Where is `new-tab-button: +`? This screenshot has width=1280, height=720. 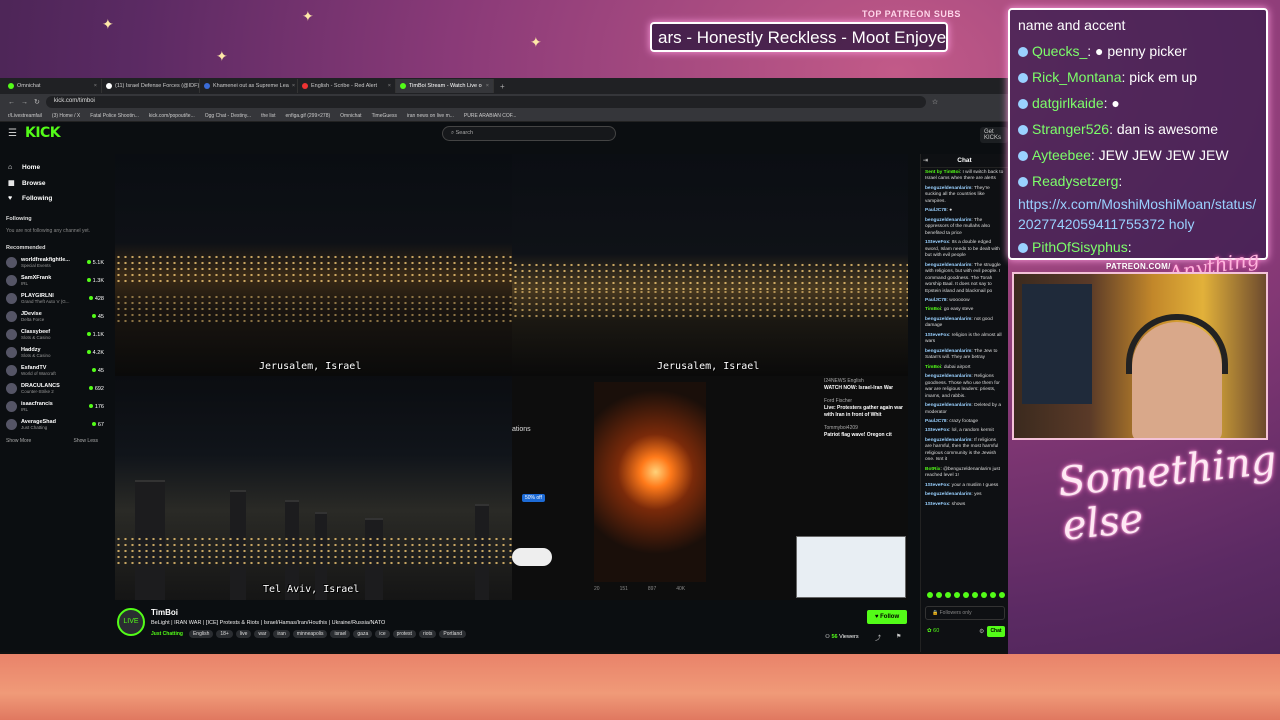 new-tab-button: + is located at coordinates (502, 86).